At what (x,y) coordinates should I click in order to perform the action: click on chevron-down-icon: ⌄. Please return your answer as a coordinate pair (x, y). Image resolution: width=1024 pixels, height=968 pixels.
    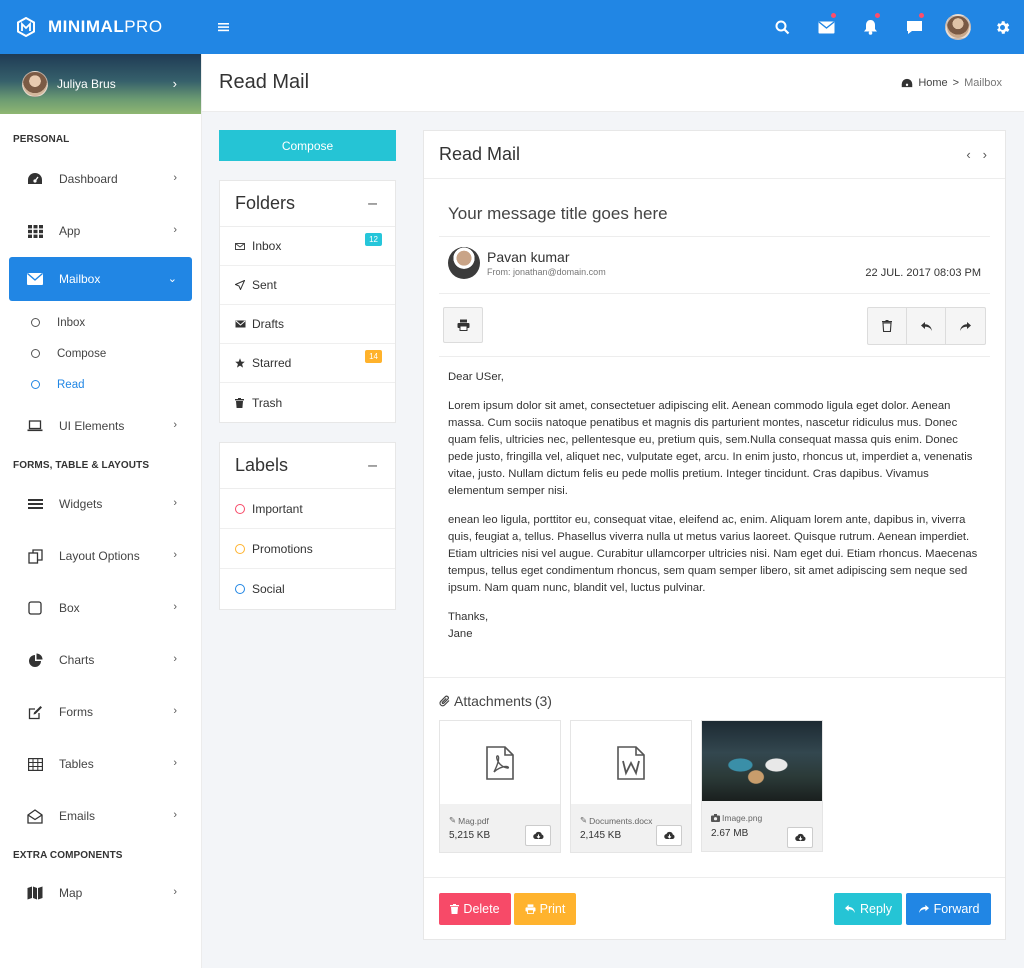
    Looking at the image, I should click on (172, 279).